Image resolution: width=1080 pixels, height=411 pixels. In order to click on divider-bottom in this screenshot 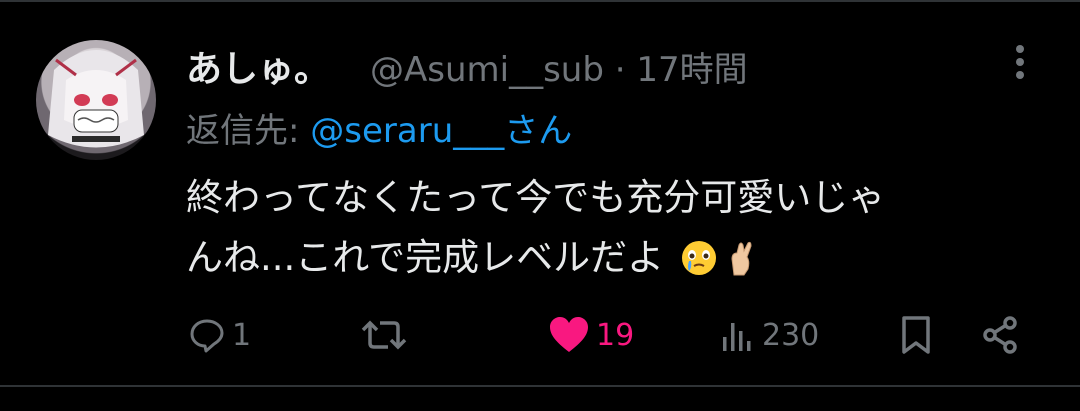, I will do `click(540, 386)`.